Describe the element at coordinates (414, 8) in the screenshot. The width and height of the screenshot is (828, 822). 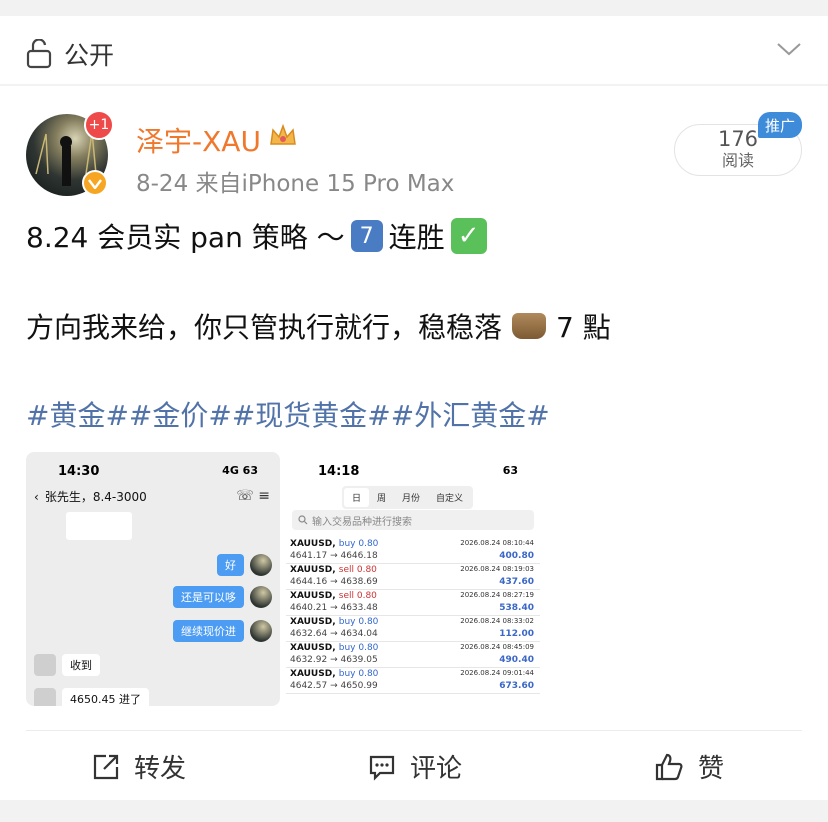
I see `top-spacer` at that location.